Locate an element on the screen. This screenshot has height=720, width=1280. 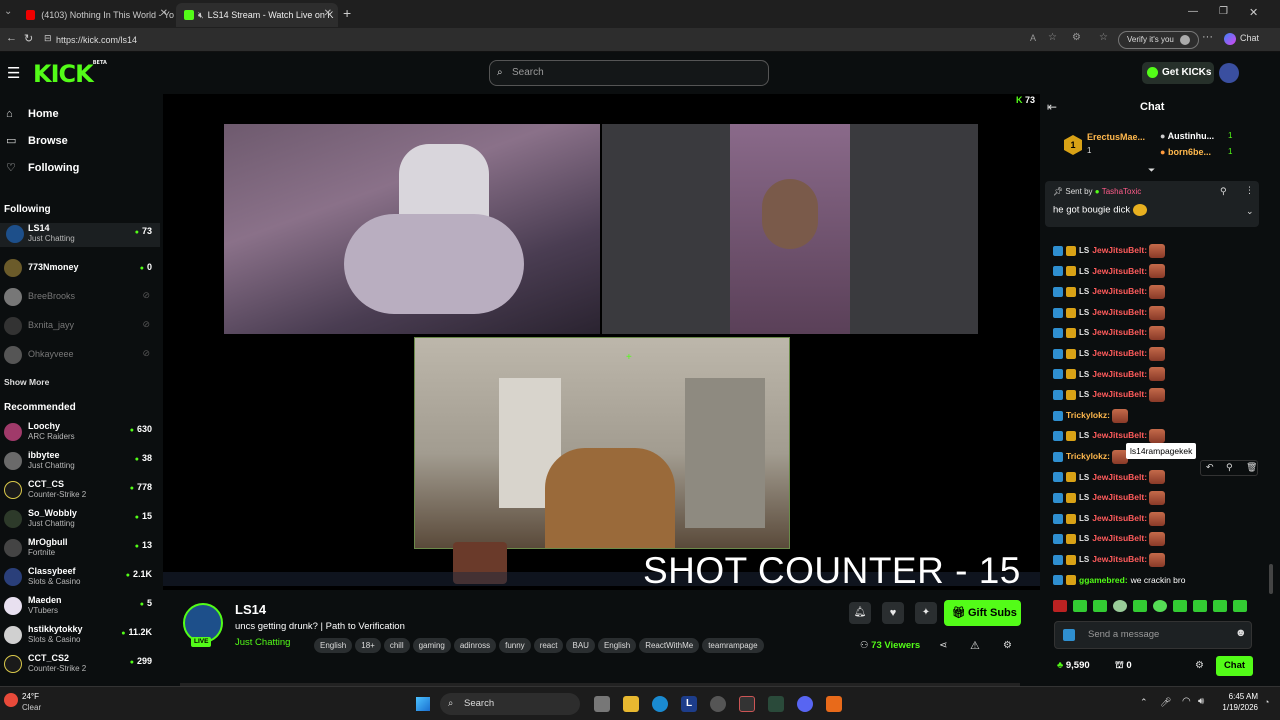
kick-logo: KICKBETA is located at coordinates (70, 74).